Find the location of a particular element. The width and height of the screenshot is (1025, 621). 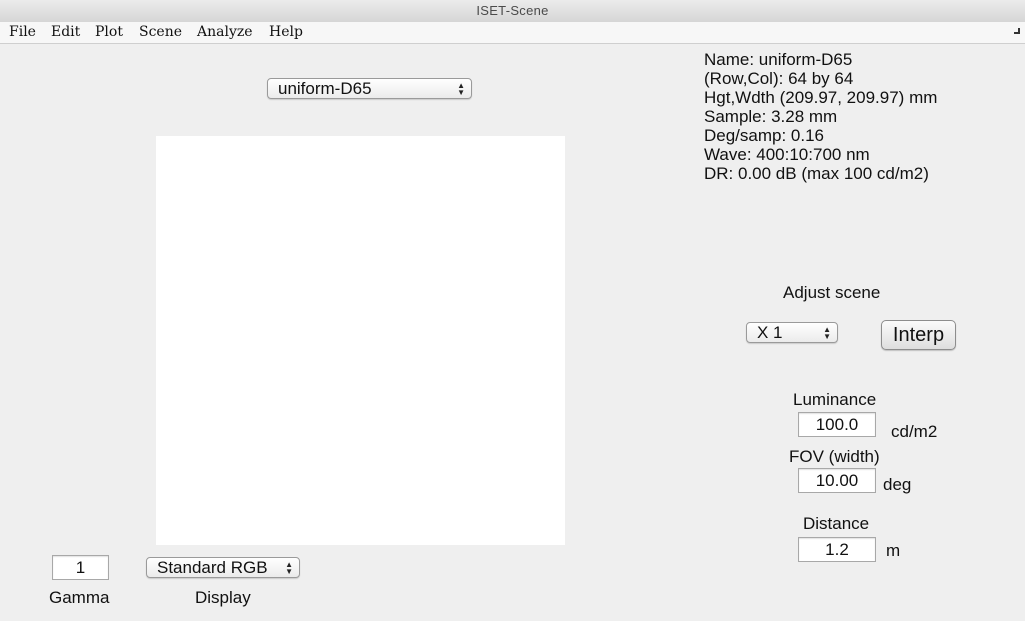

fov-unit: deg is located at coordinates (897, 484).